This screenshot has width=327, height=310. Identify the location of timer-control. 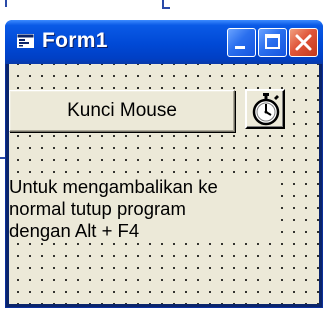
(265, 109).